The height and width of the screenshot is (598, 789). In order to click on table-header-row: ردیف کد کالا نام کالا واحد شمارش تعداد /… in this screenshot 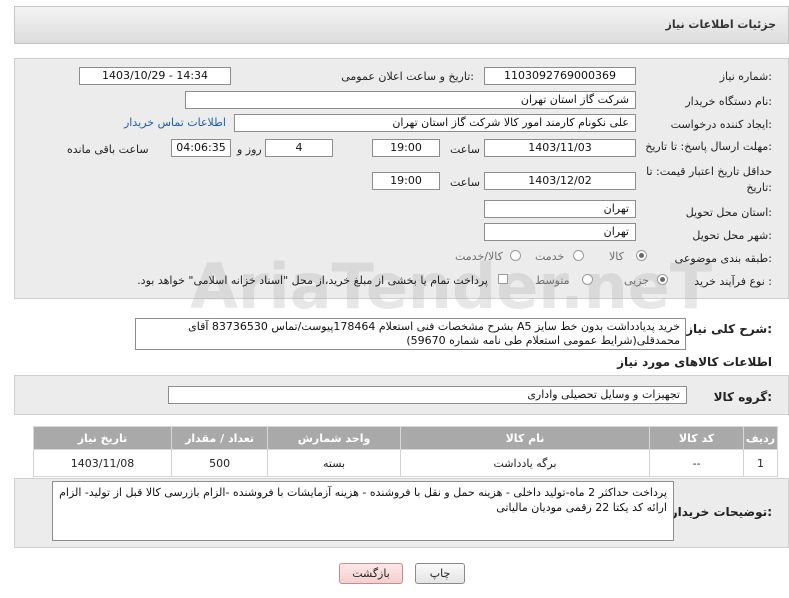, I will do `click(405, 438)`.